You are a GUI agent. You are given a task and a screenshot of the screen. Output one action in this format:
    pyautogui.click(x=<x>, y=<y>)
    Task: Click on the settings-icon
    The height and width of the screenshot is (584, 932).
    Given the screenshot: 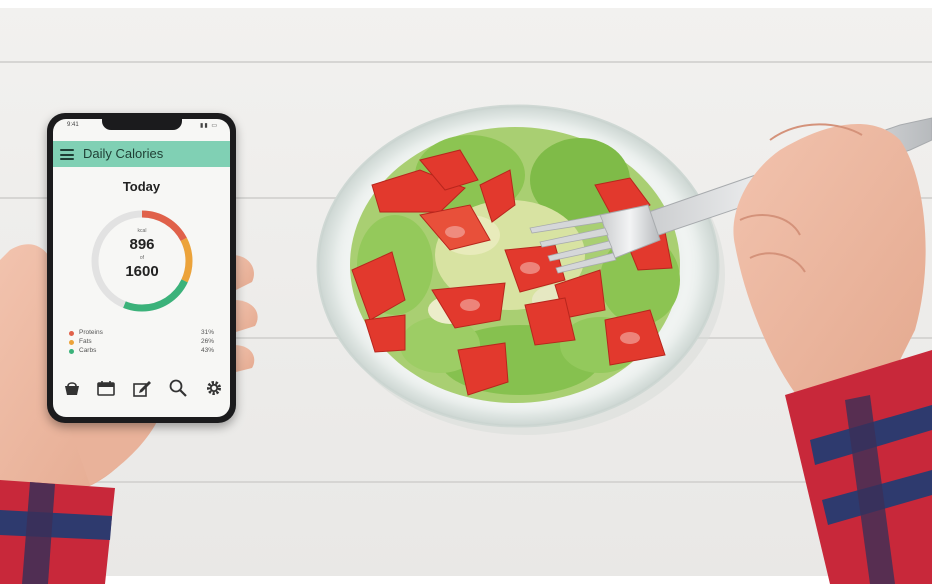 What is the action you would take?
    pyautogui.click(x=214, y=388)
    